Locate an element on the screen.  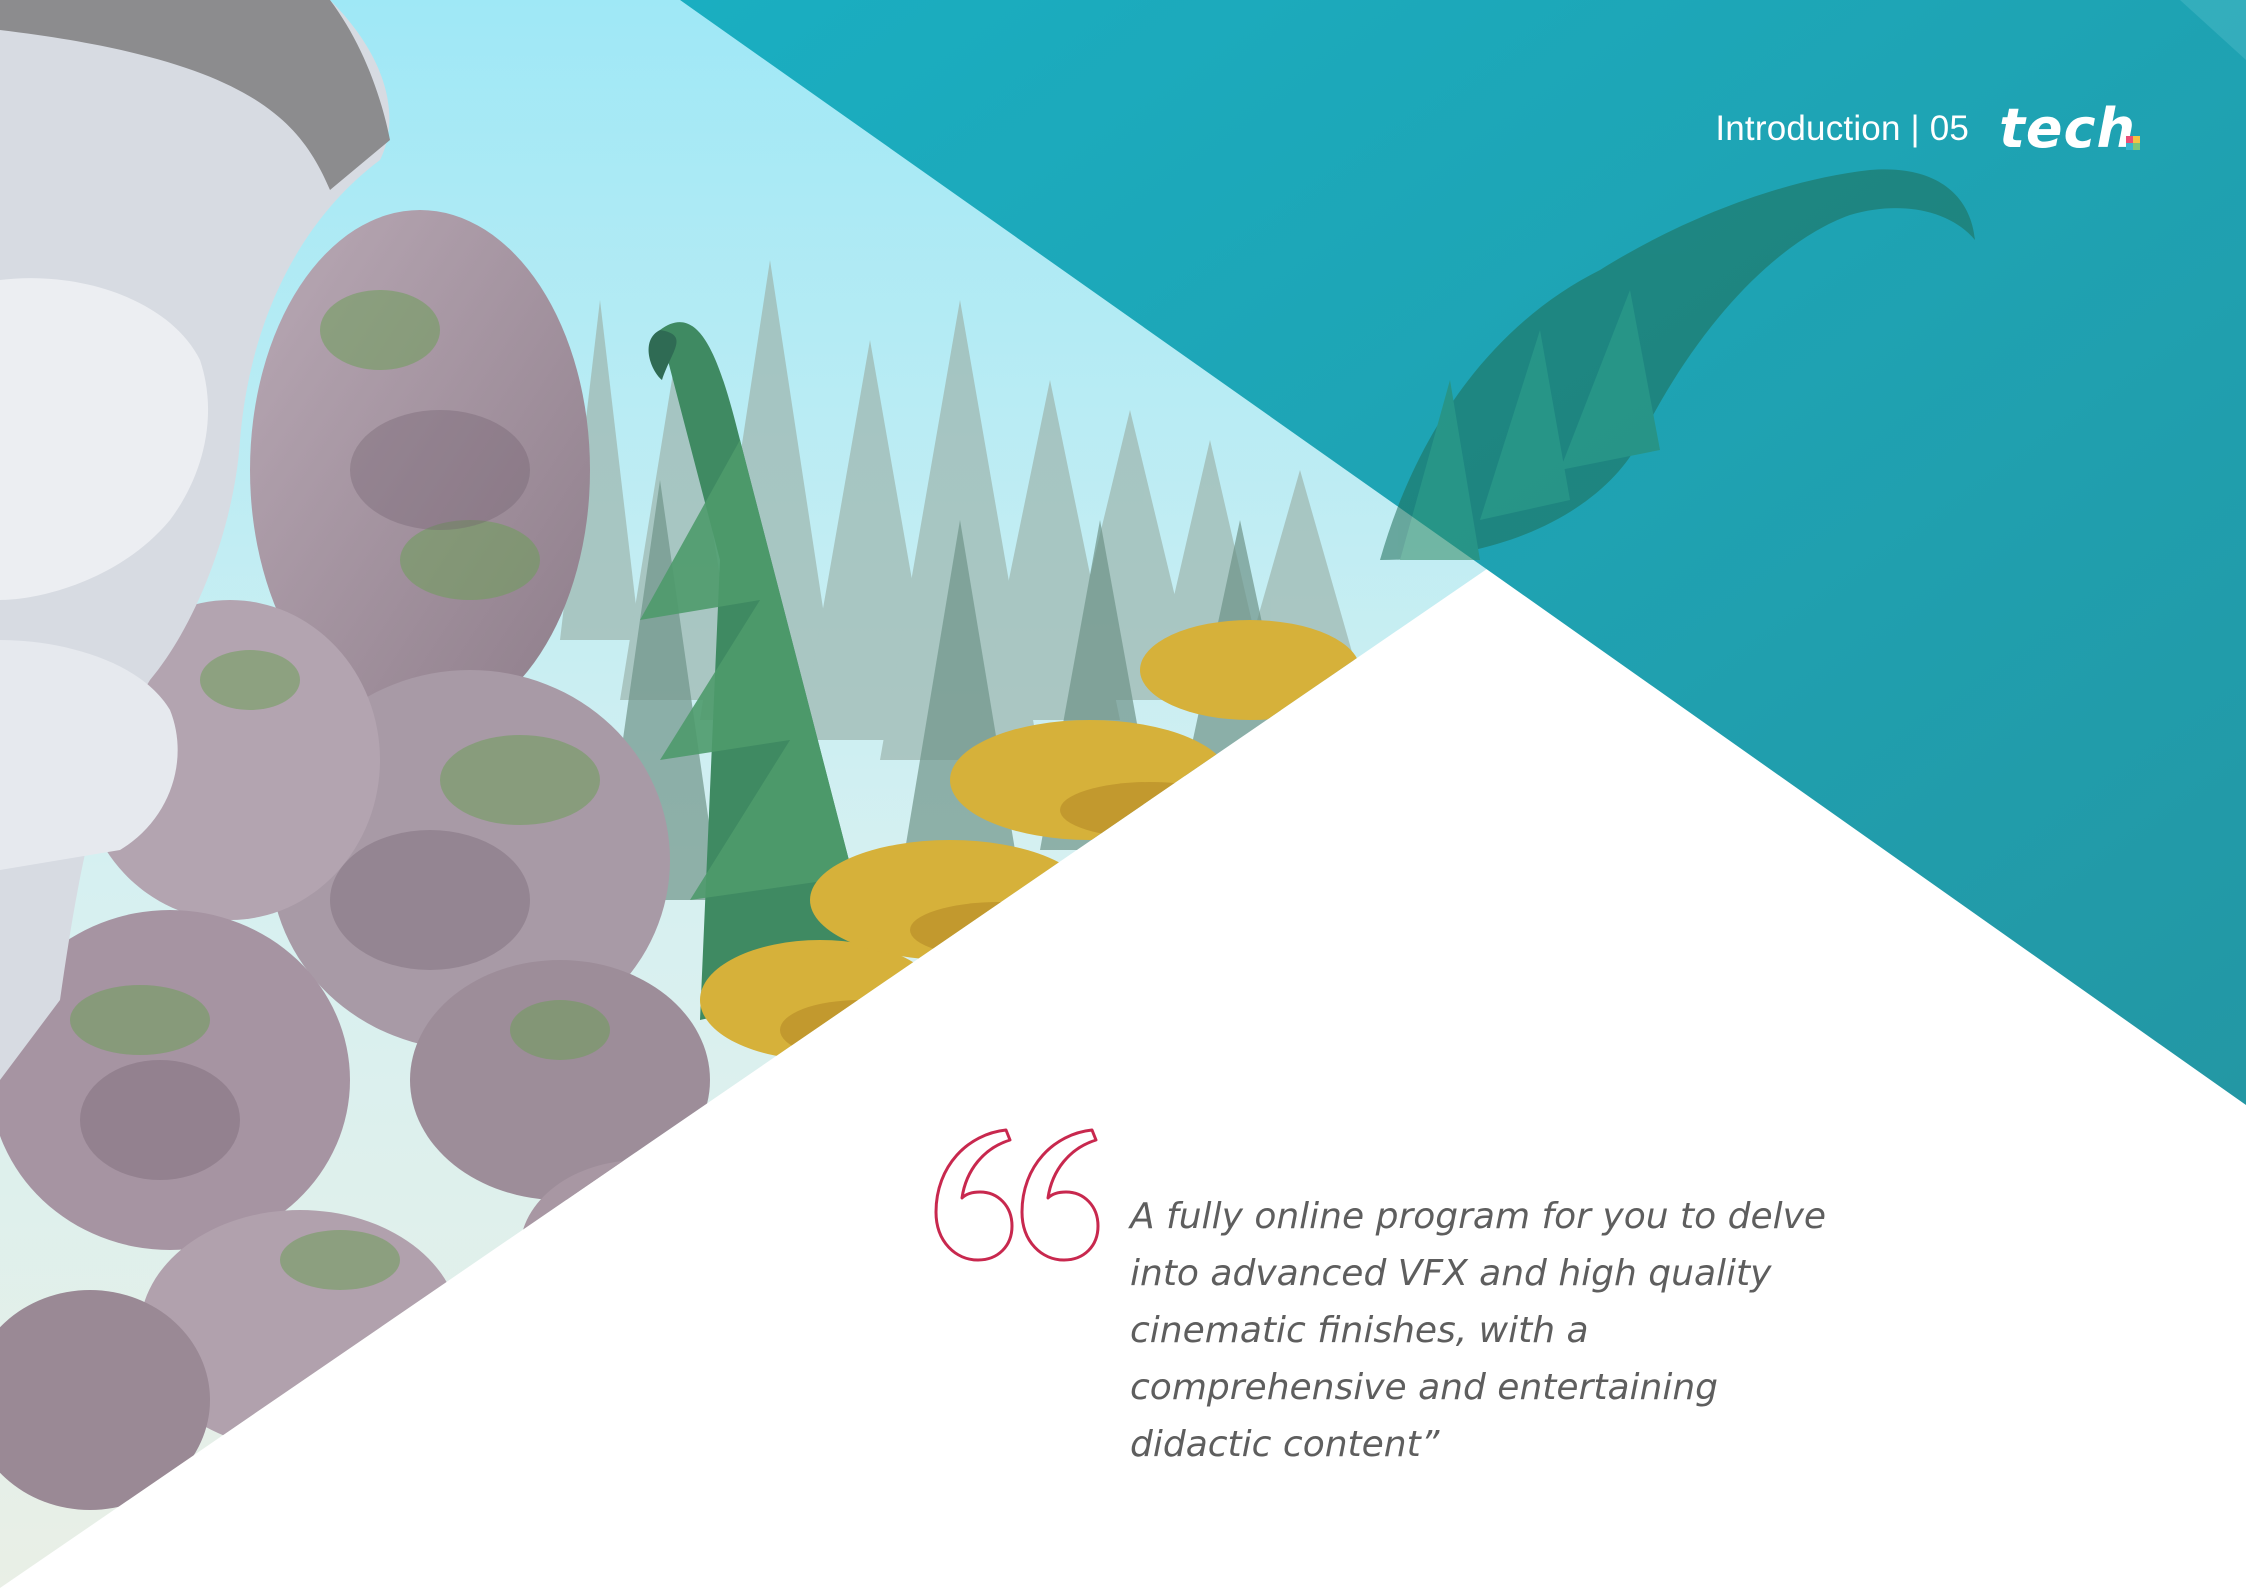
logo-text: tech is located at coordinates (2067, 128).